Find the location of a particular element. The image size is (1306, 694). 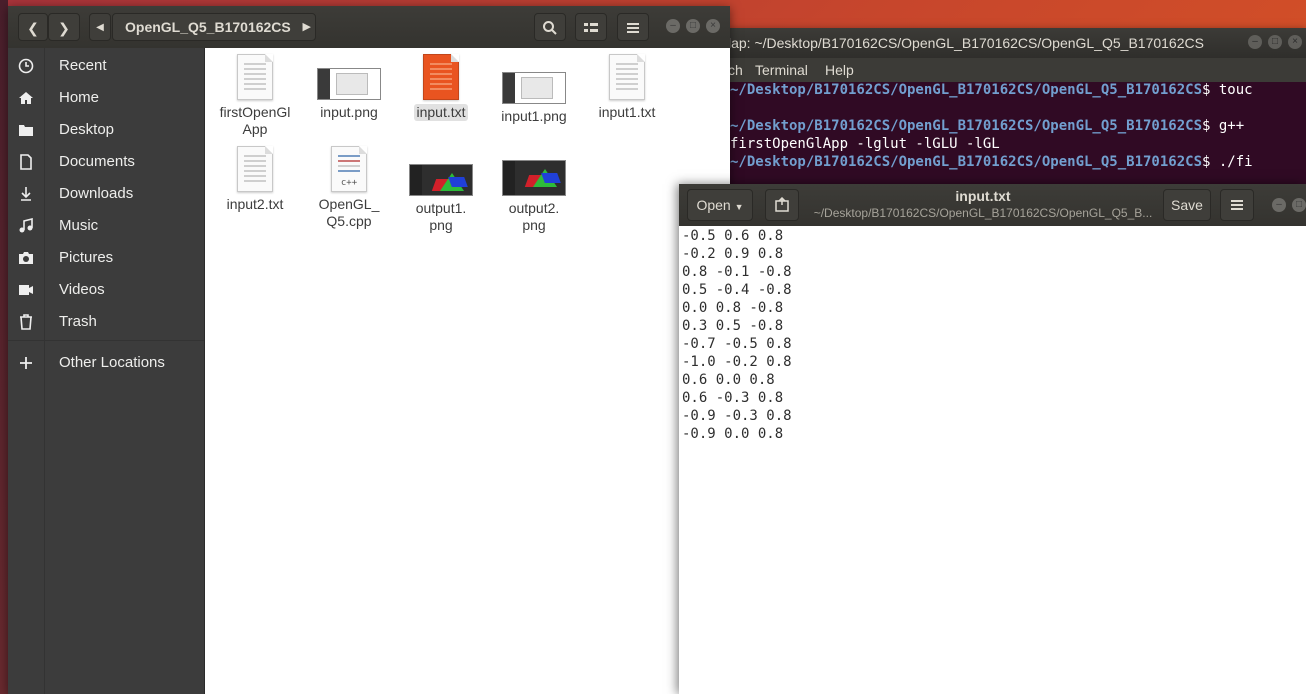

dropdown-arrow-icon: ▼ is located at coordinates (739, 207).